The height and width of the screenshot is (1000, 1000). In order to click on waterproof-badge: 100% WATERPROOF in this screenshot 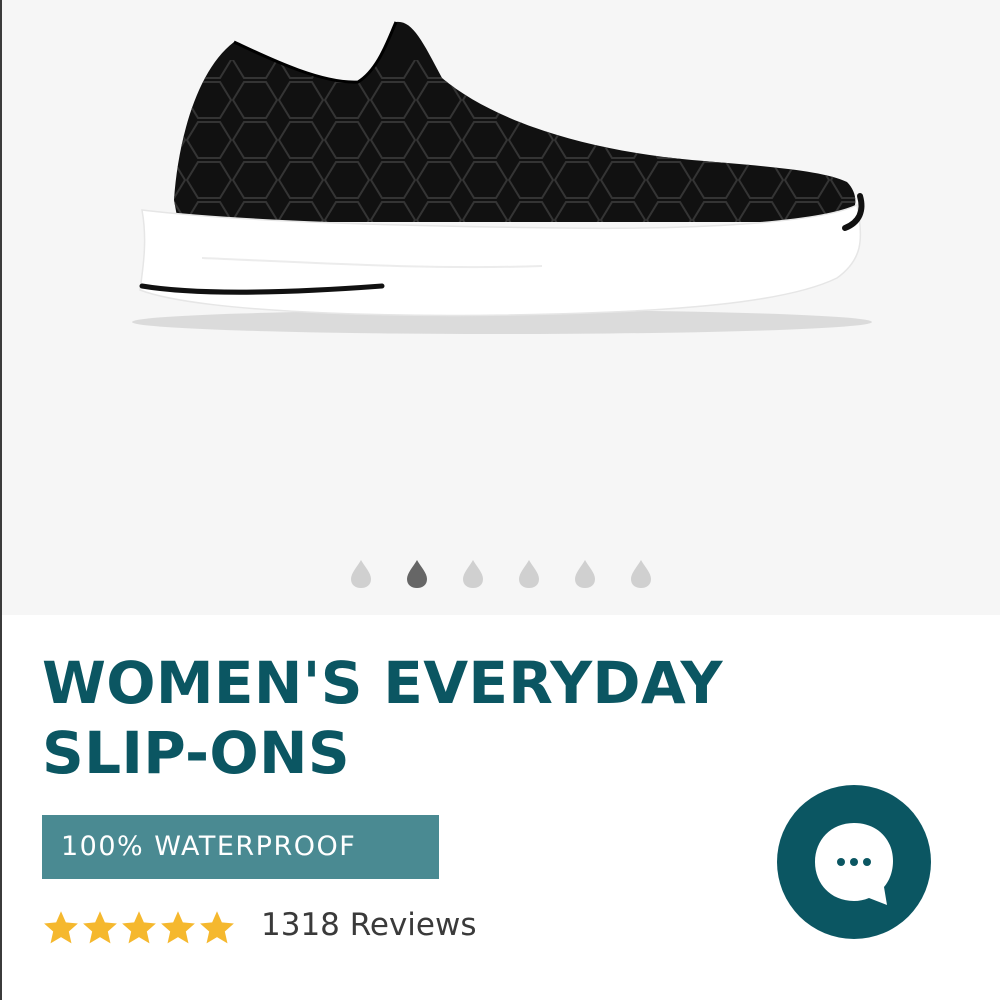, I will do `click(240, 847)`.